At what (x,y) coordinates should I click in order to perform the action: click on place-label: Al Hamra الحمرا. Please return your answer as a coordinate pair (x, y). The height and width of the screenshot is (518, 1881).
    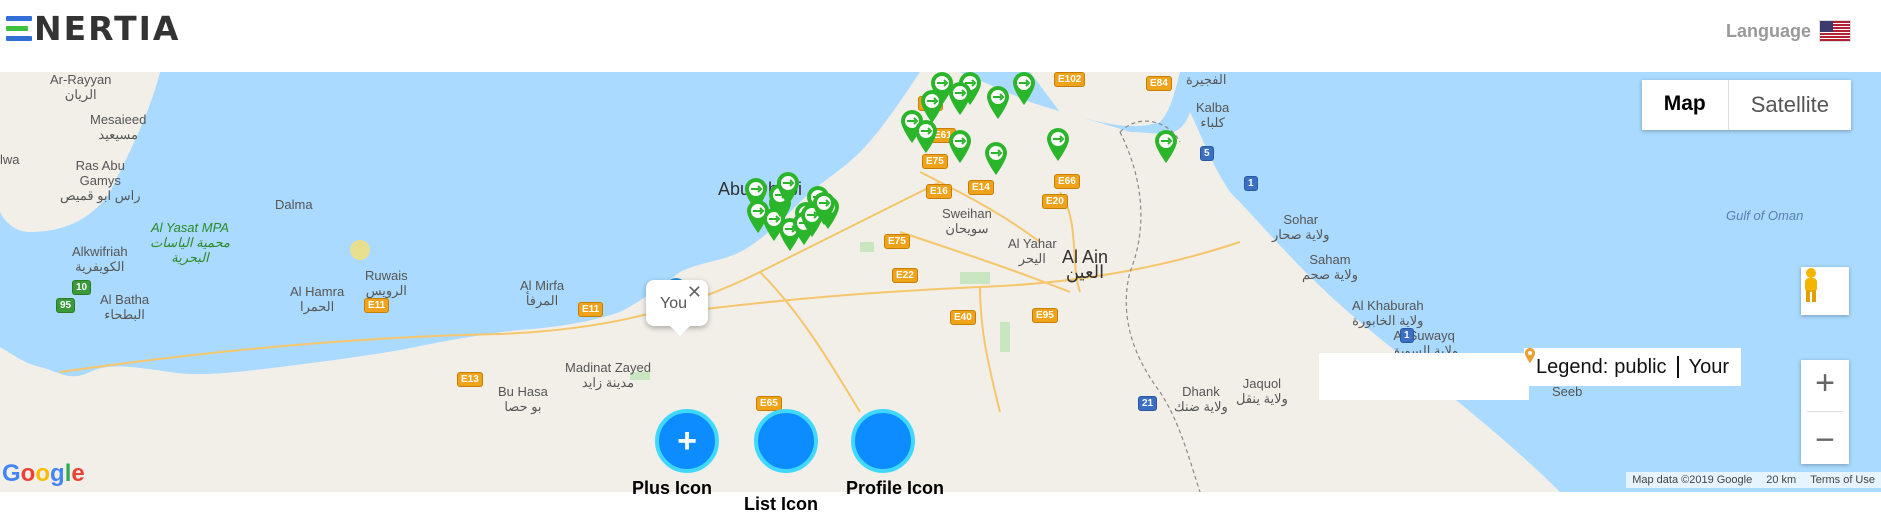
    Looking at the image, I should click on (317, 299).